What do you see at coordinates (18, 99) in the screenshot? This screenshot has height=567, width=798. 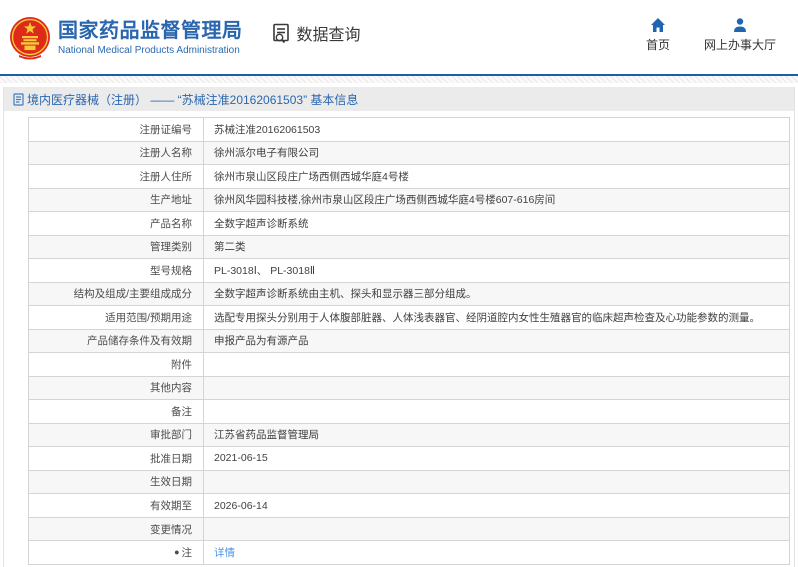 I see `document-icon` at bounding box center [18, 99].